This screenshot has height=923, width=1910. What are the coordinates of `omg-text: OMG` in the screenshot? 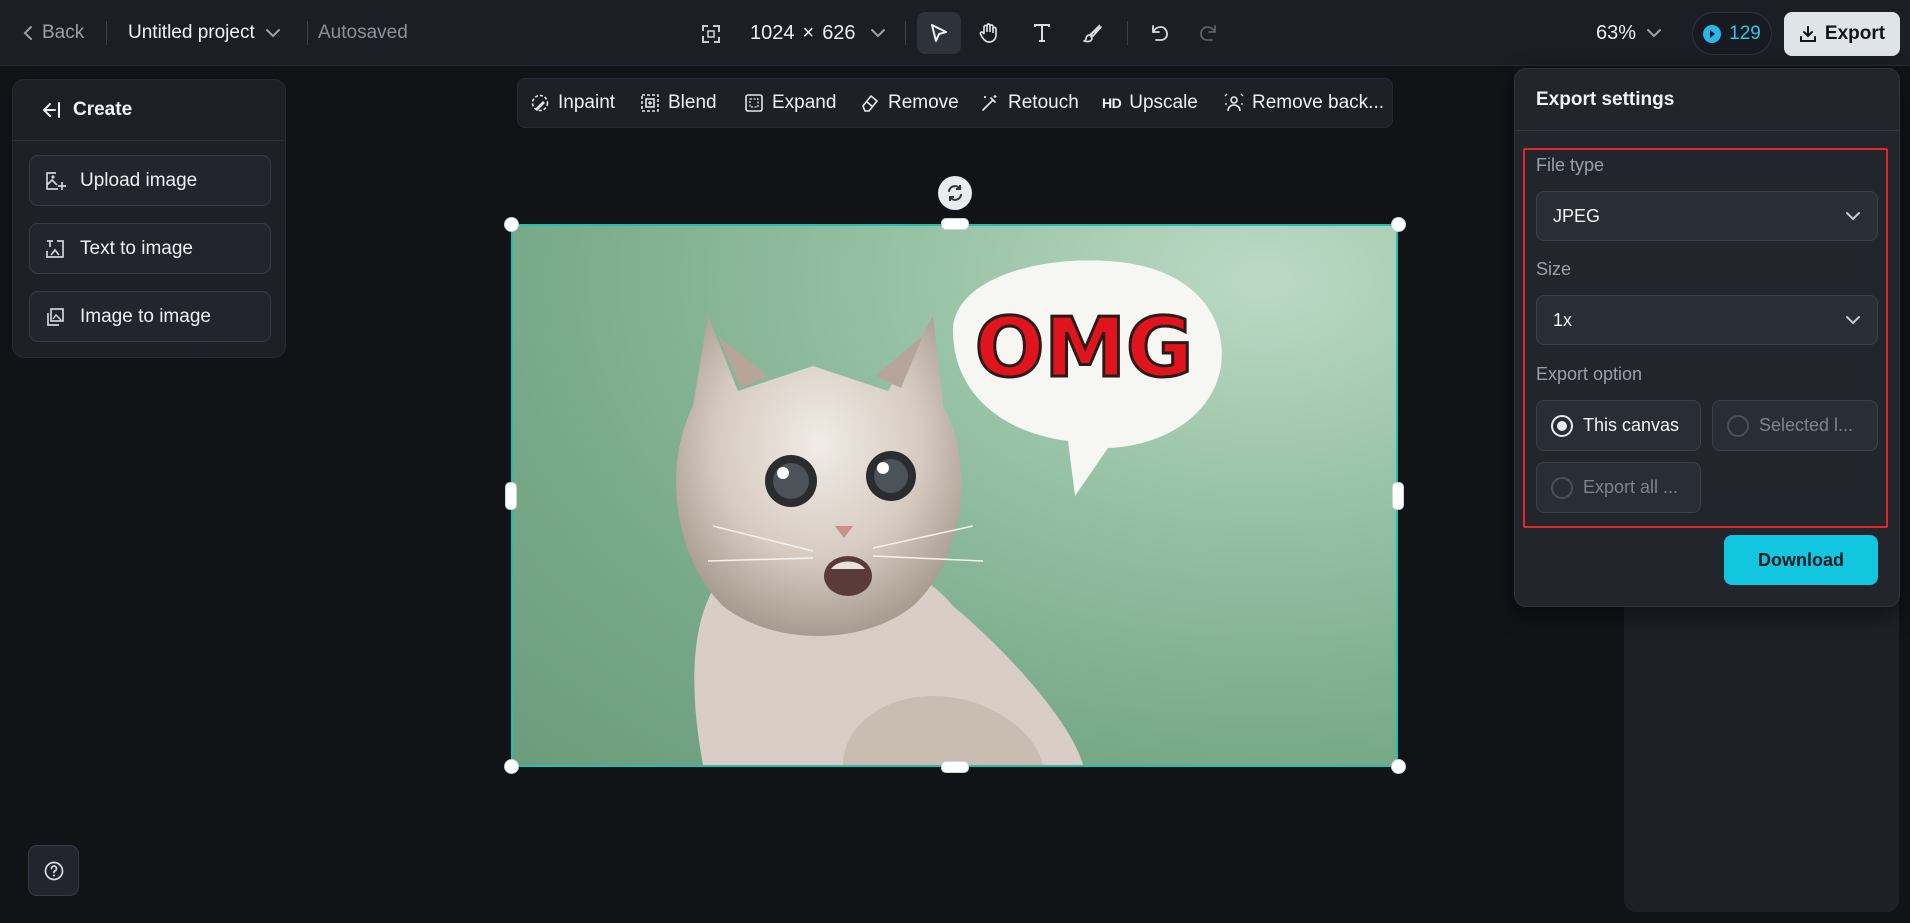 It's located at (1084, 348).